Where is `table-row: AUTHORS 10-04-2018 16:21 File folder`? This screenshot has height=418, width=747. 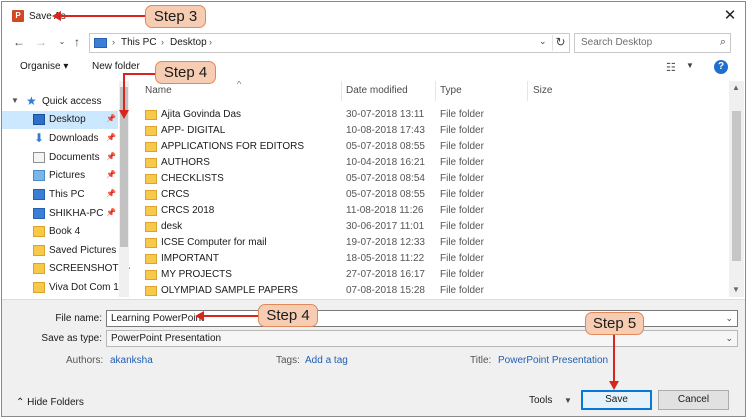 table-row: AUTHORS 10-04-2018 16:21 File folder is located at coordinates (429, 163).